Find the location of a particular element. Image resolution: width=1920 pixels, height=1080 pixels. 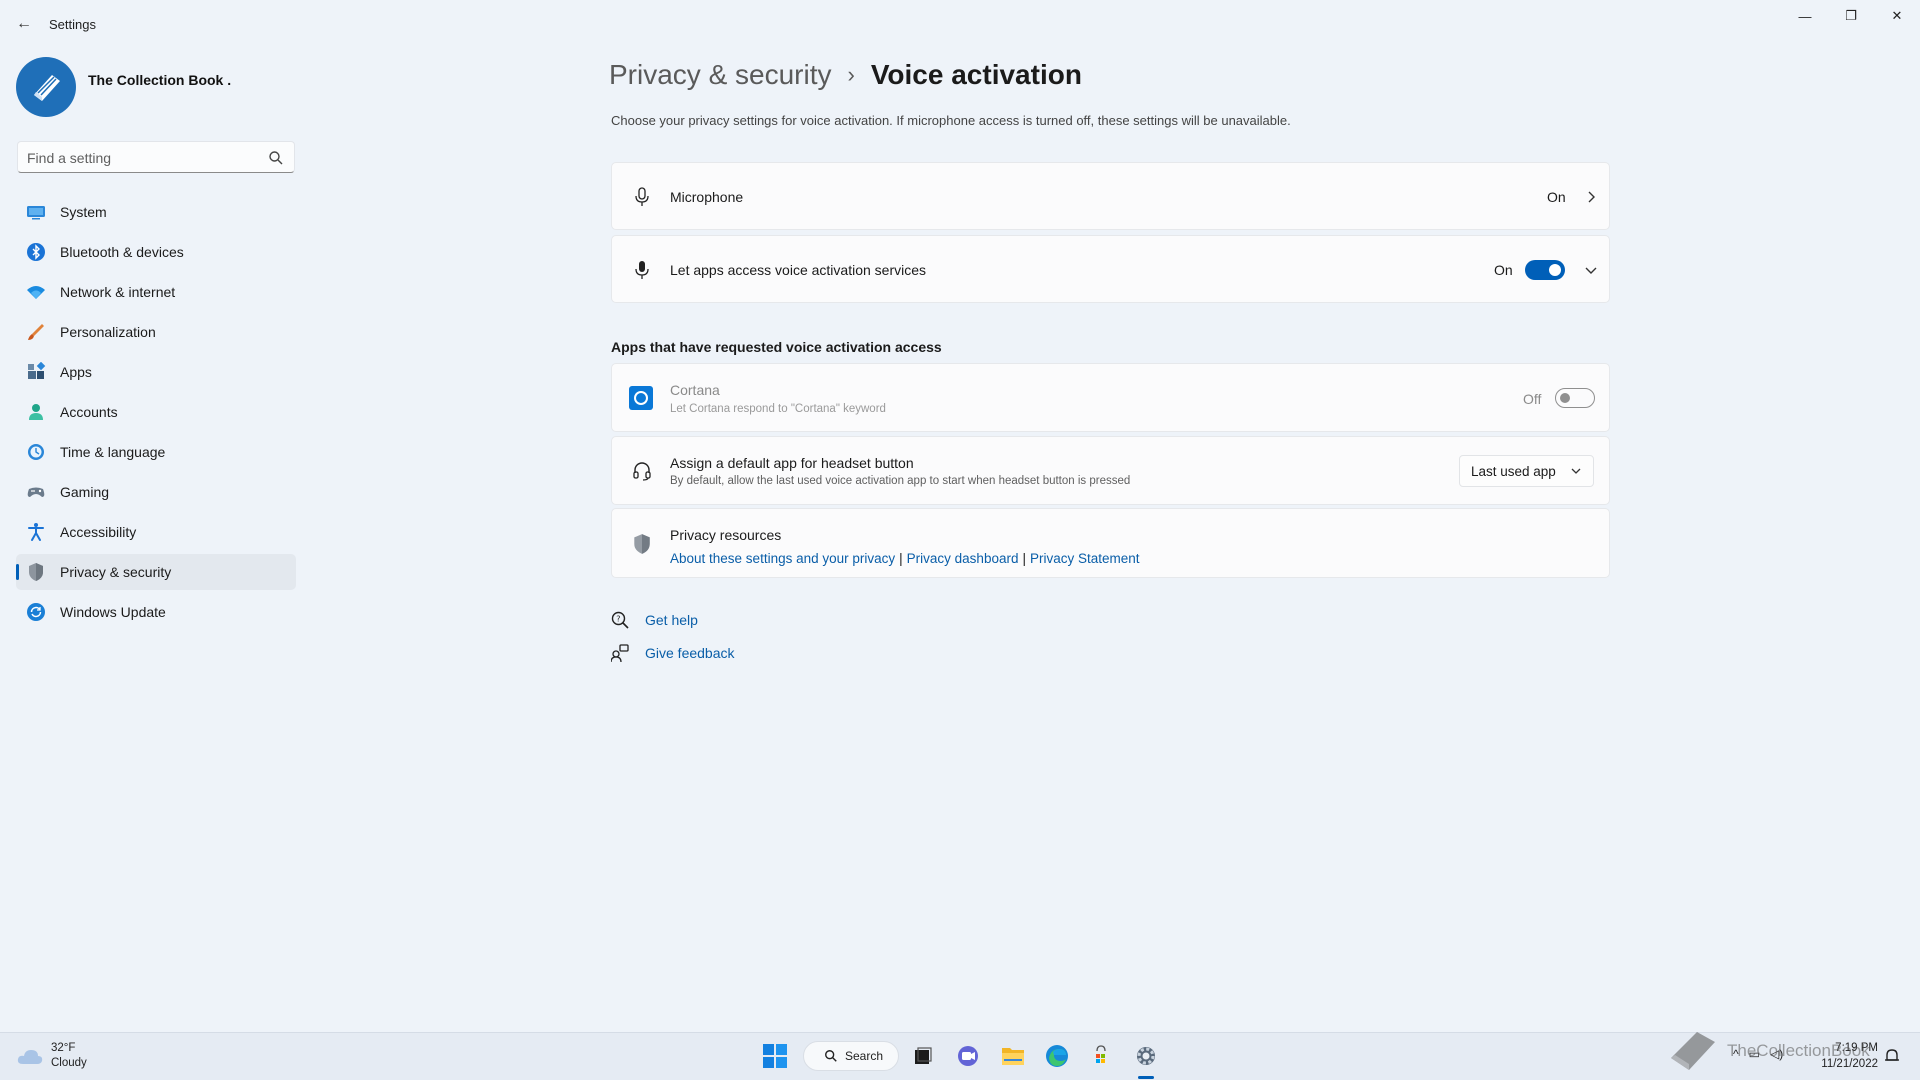

active-app-indicator is located at coordinates (1146, 1077).